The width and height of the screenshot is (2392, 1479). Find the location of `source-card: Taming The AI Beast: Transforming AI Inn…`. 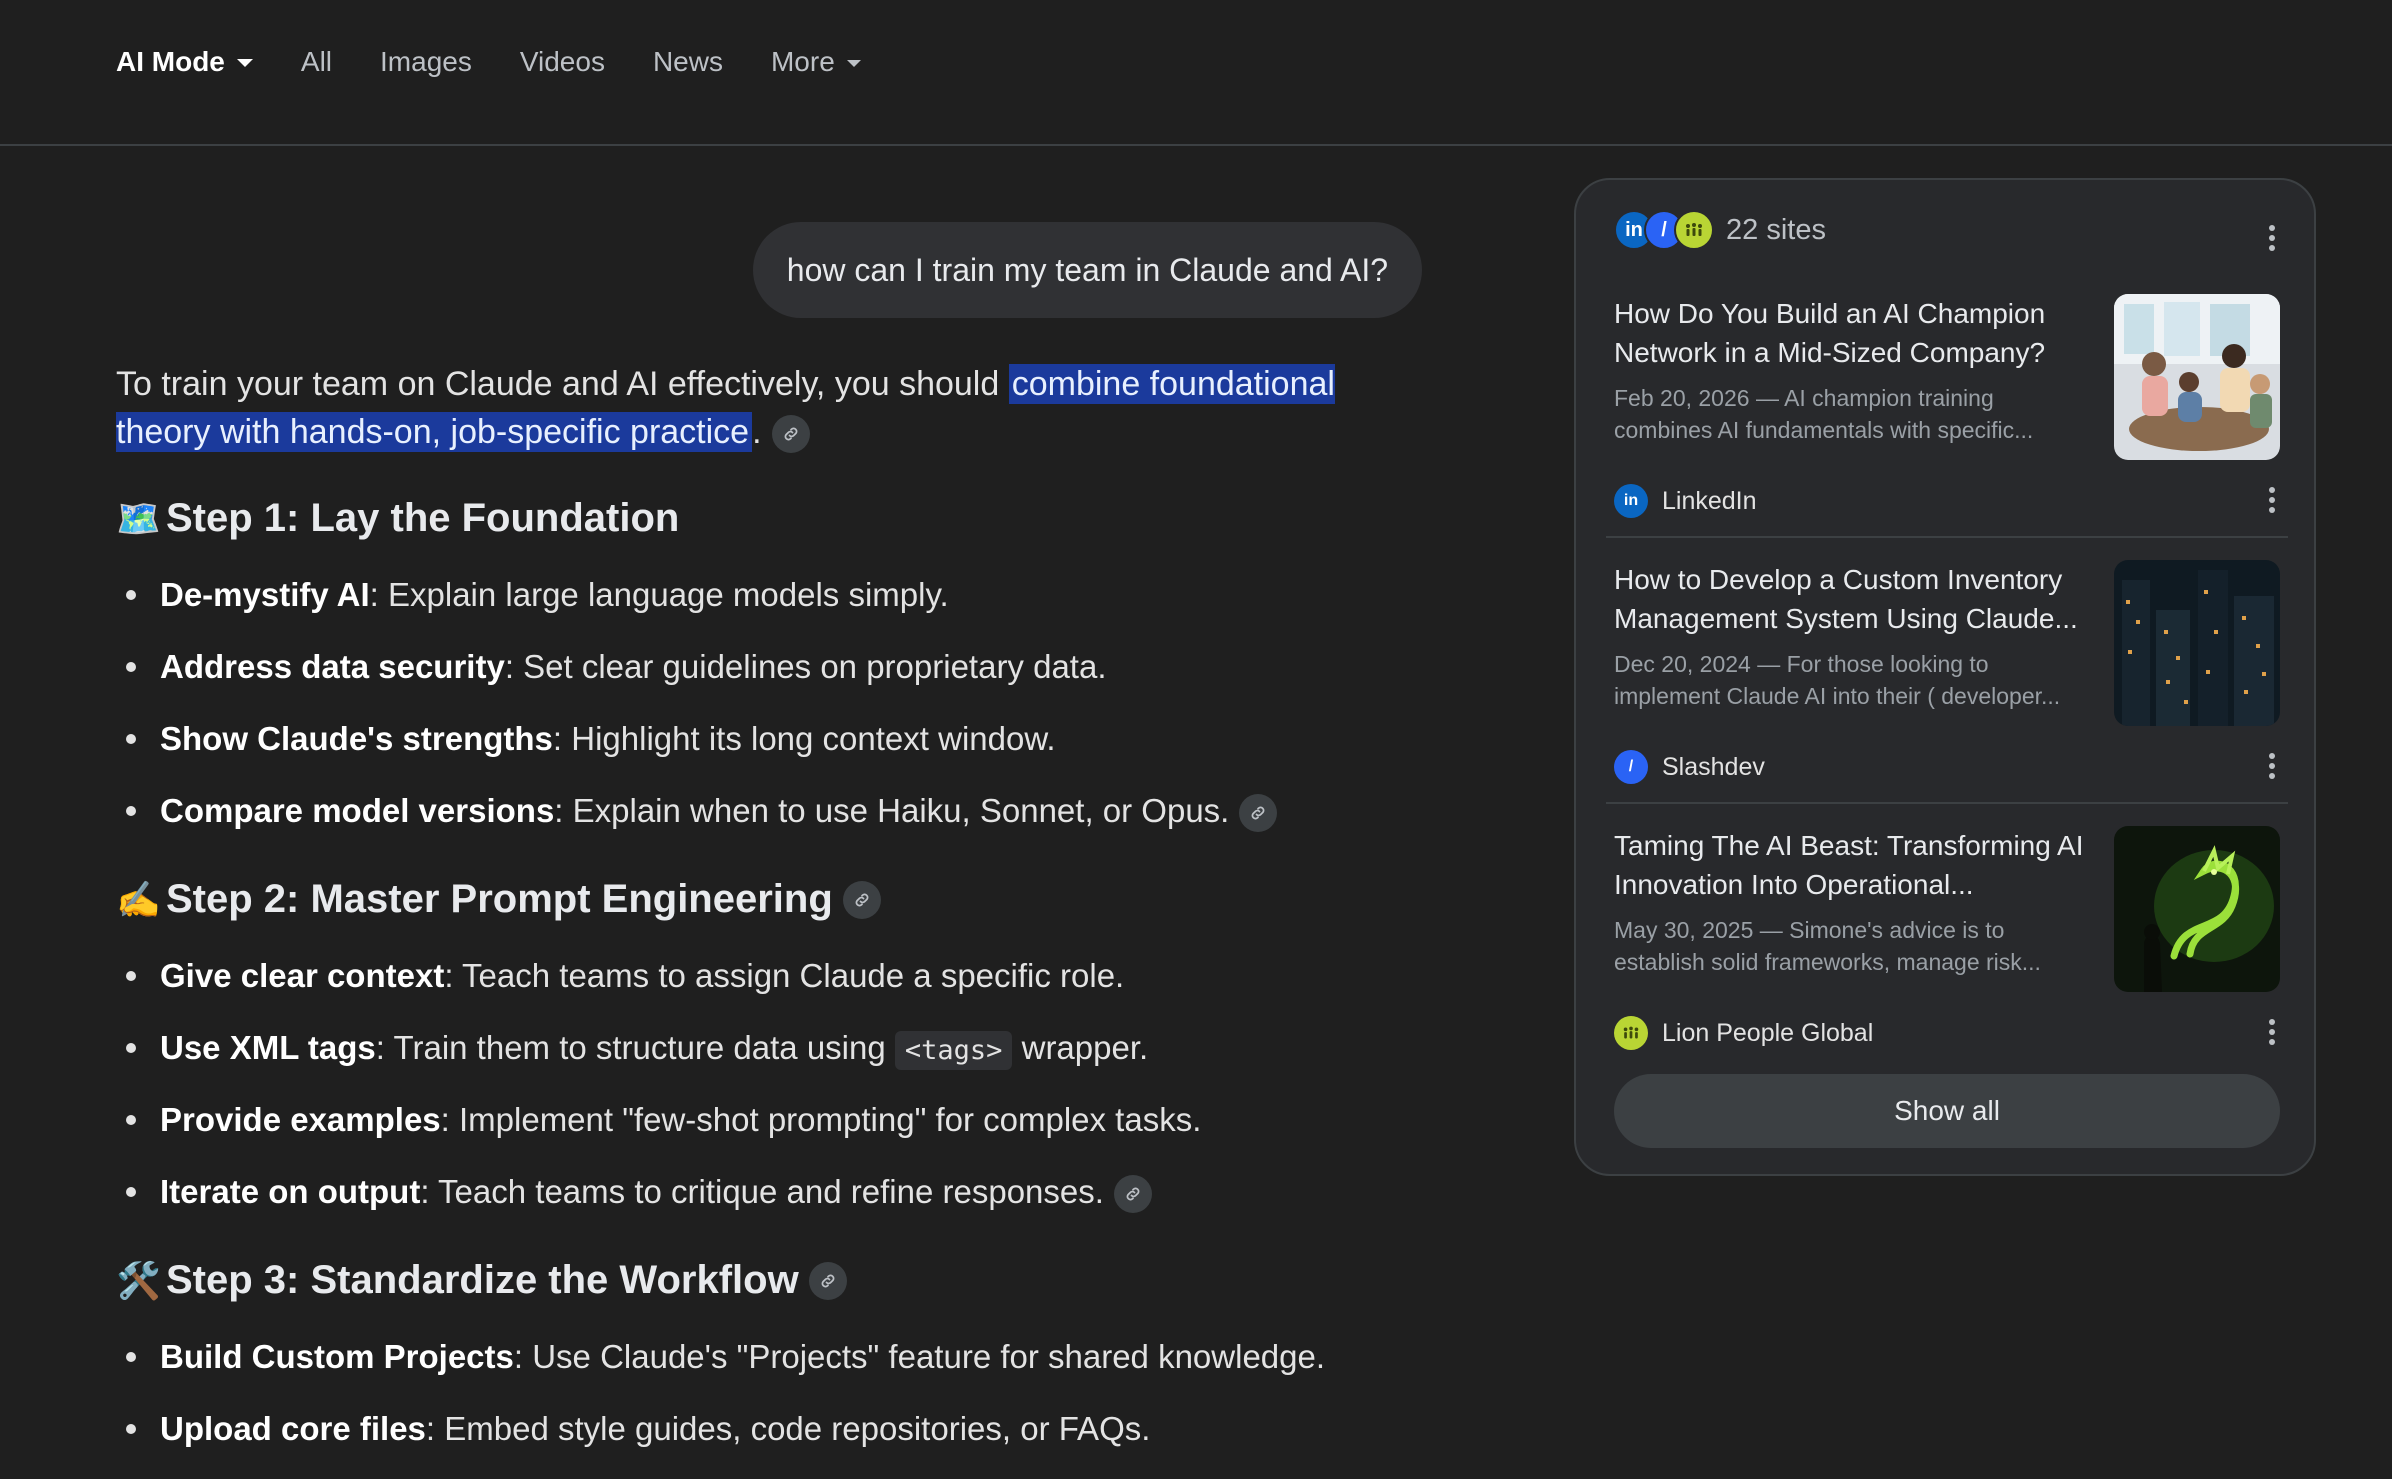

source-card: Taming The AI Beast: Transforming AI Inn… is located at coordinates (1947, 946).